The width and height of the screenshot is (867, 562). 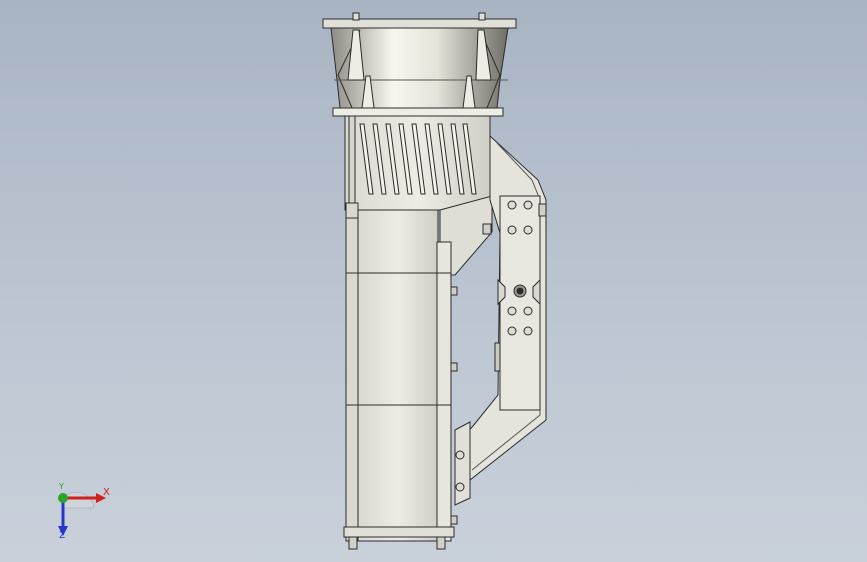 What do you see at coordinates (106, 492) in the screenshot?
I see `x-axis-label: X` at bounding box center [106, 492].